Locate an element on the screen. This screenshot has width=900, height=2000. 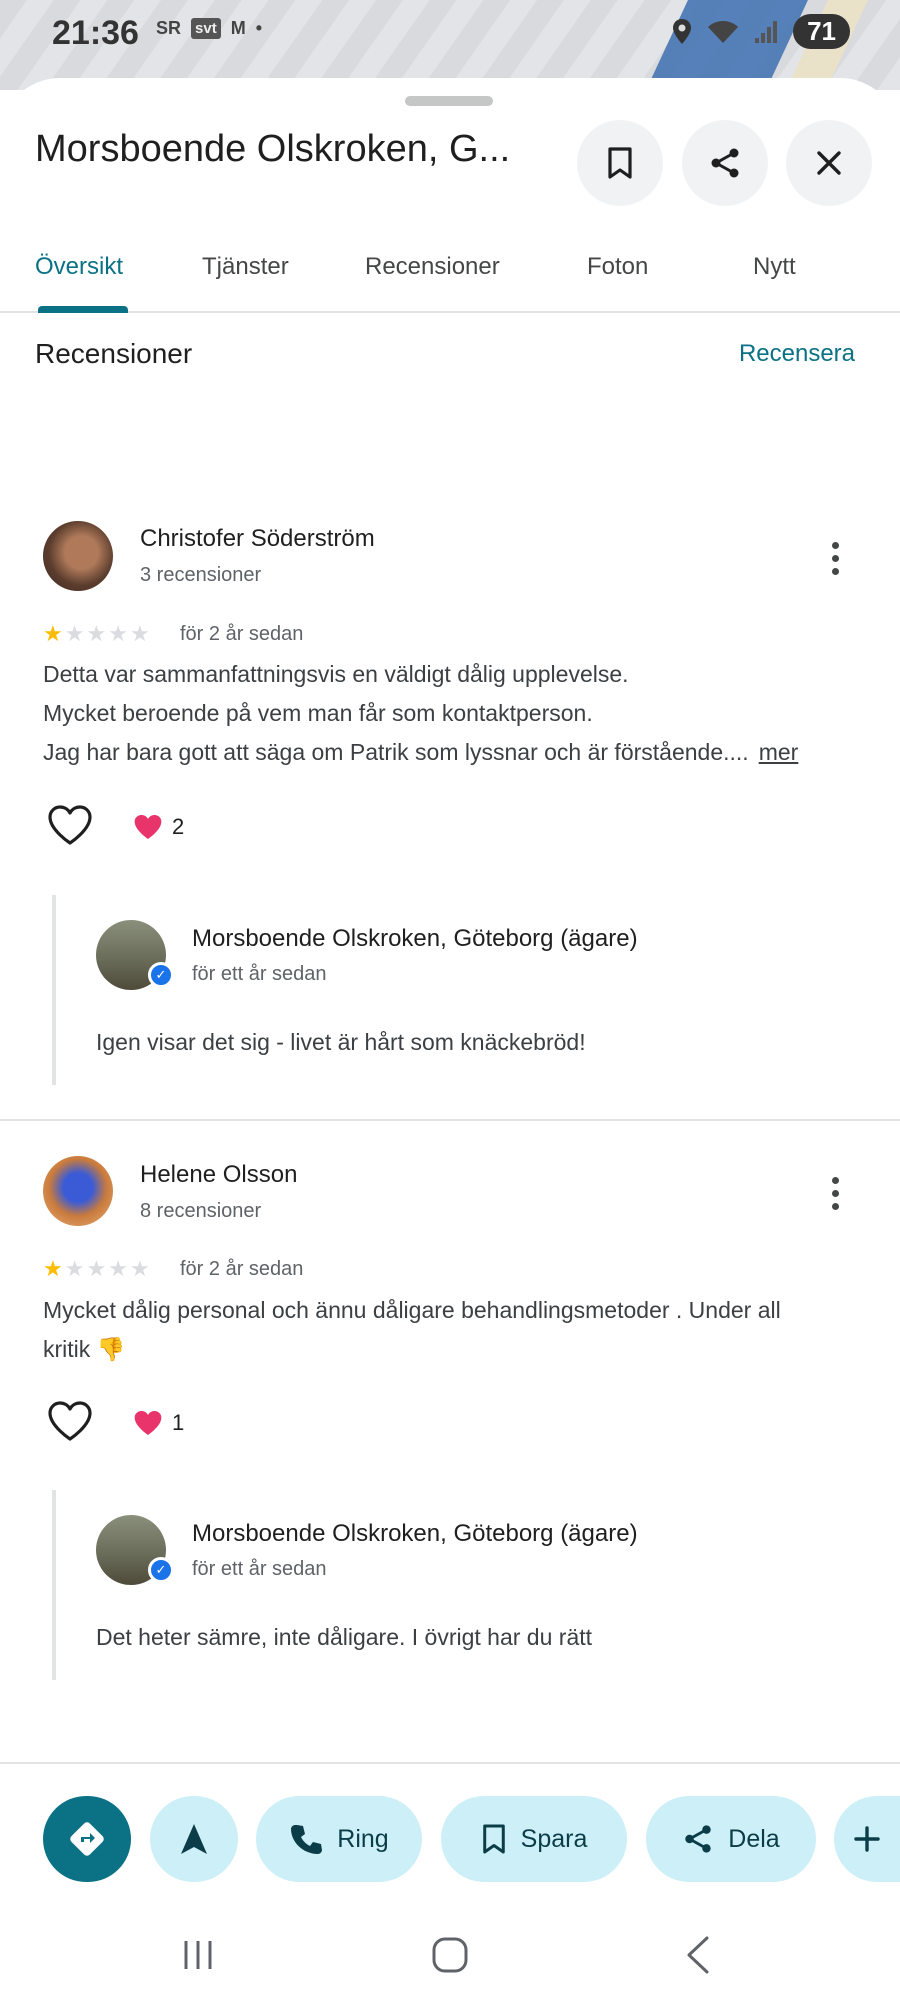
gmail-icon: M is located at coordinates (238, 28).